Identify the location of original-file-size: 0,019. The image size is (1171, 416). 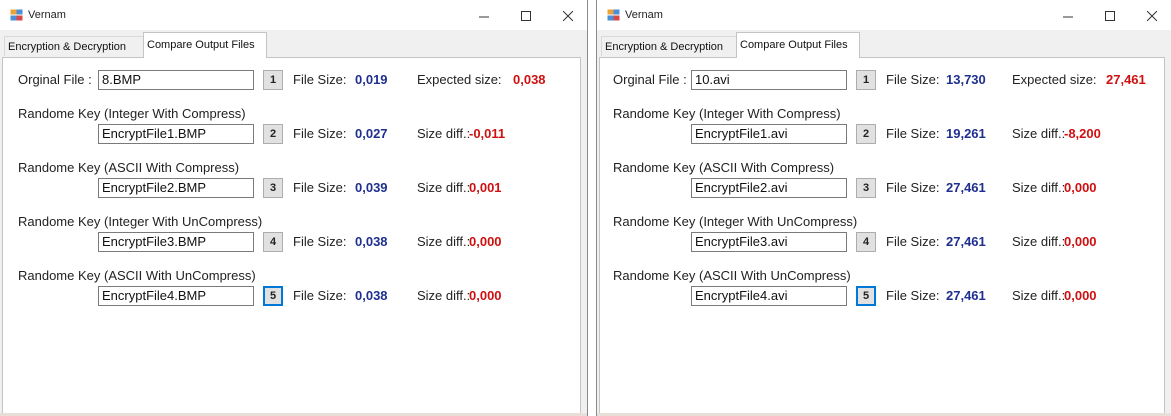
(371, 79).